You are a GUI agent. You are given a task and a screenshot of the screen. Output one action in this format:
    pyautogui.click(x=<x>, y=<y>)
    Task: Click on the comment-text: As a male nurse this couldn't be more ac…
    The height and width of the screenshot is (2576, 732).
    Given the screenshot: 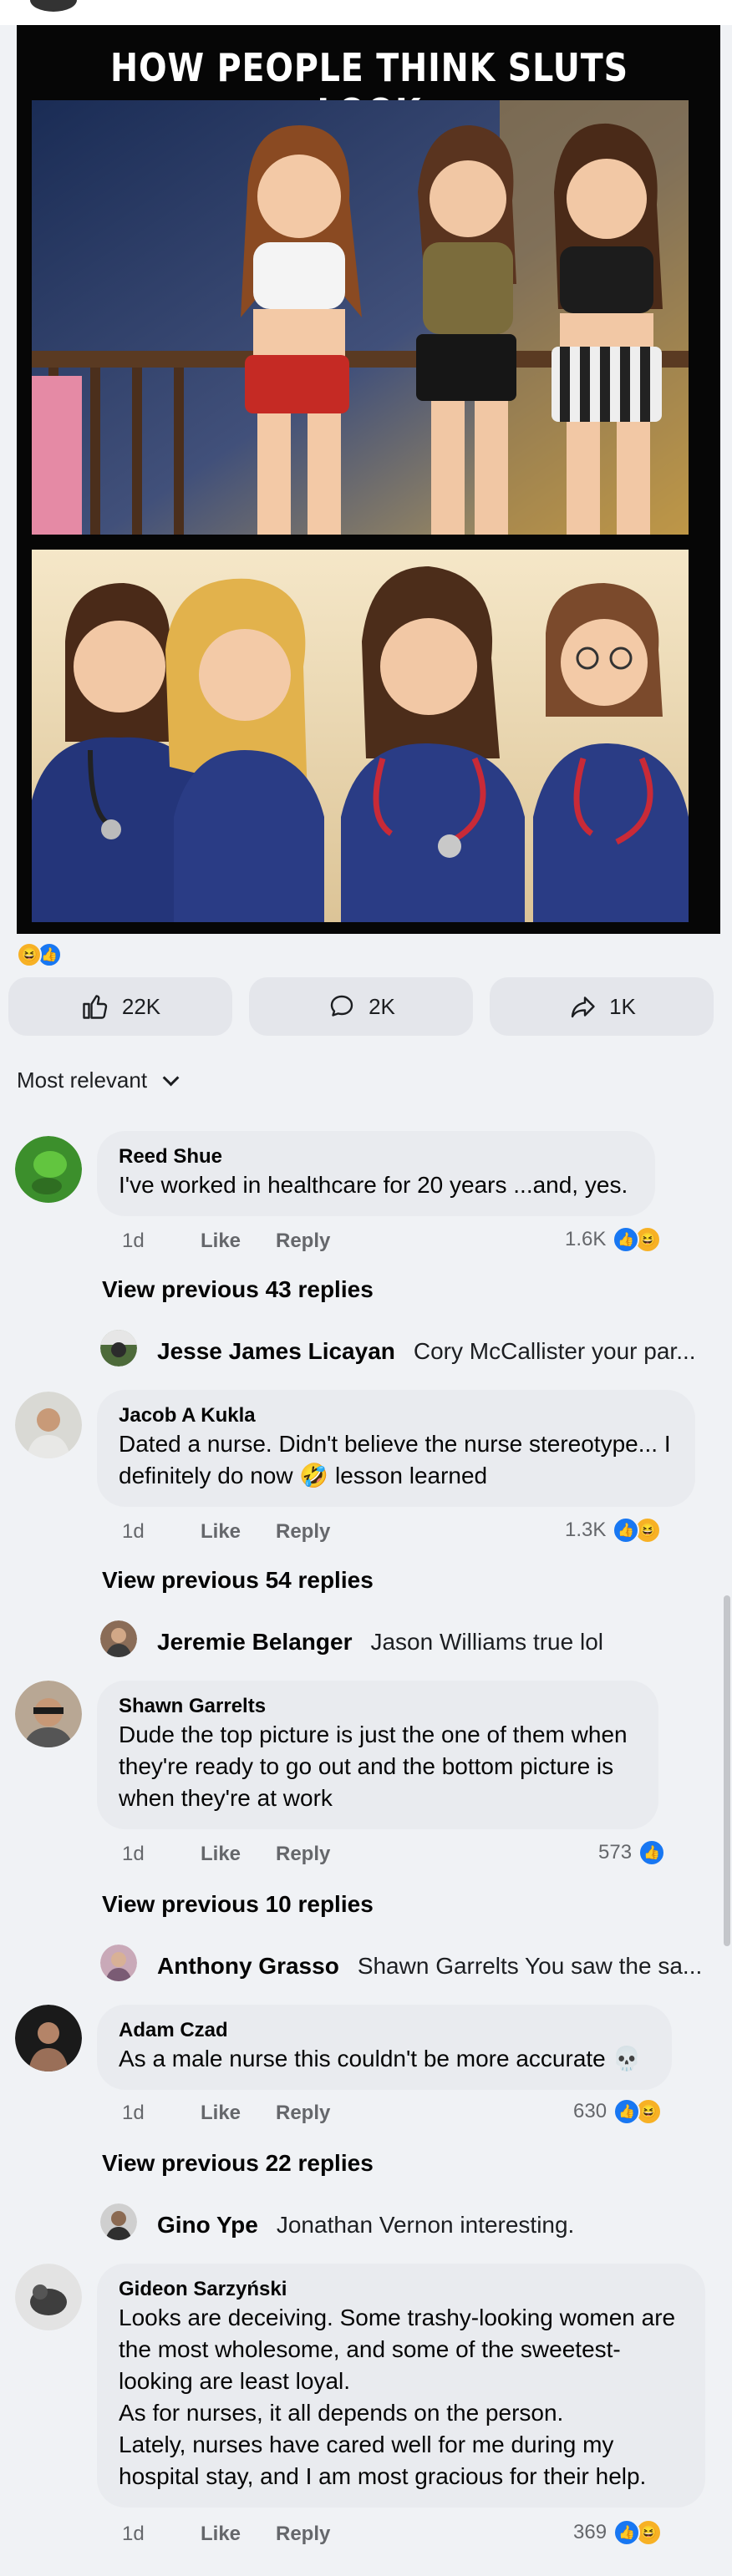 What is the action you would take?
    pyautogui.click(x=380, y=2058)
    